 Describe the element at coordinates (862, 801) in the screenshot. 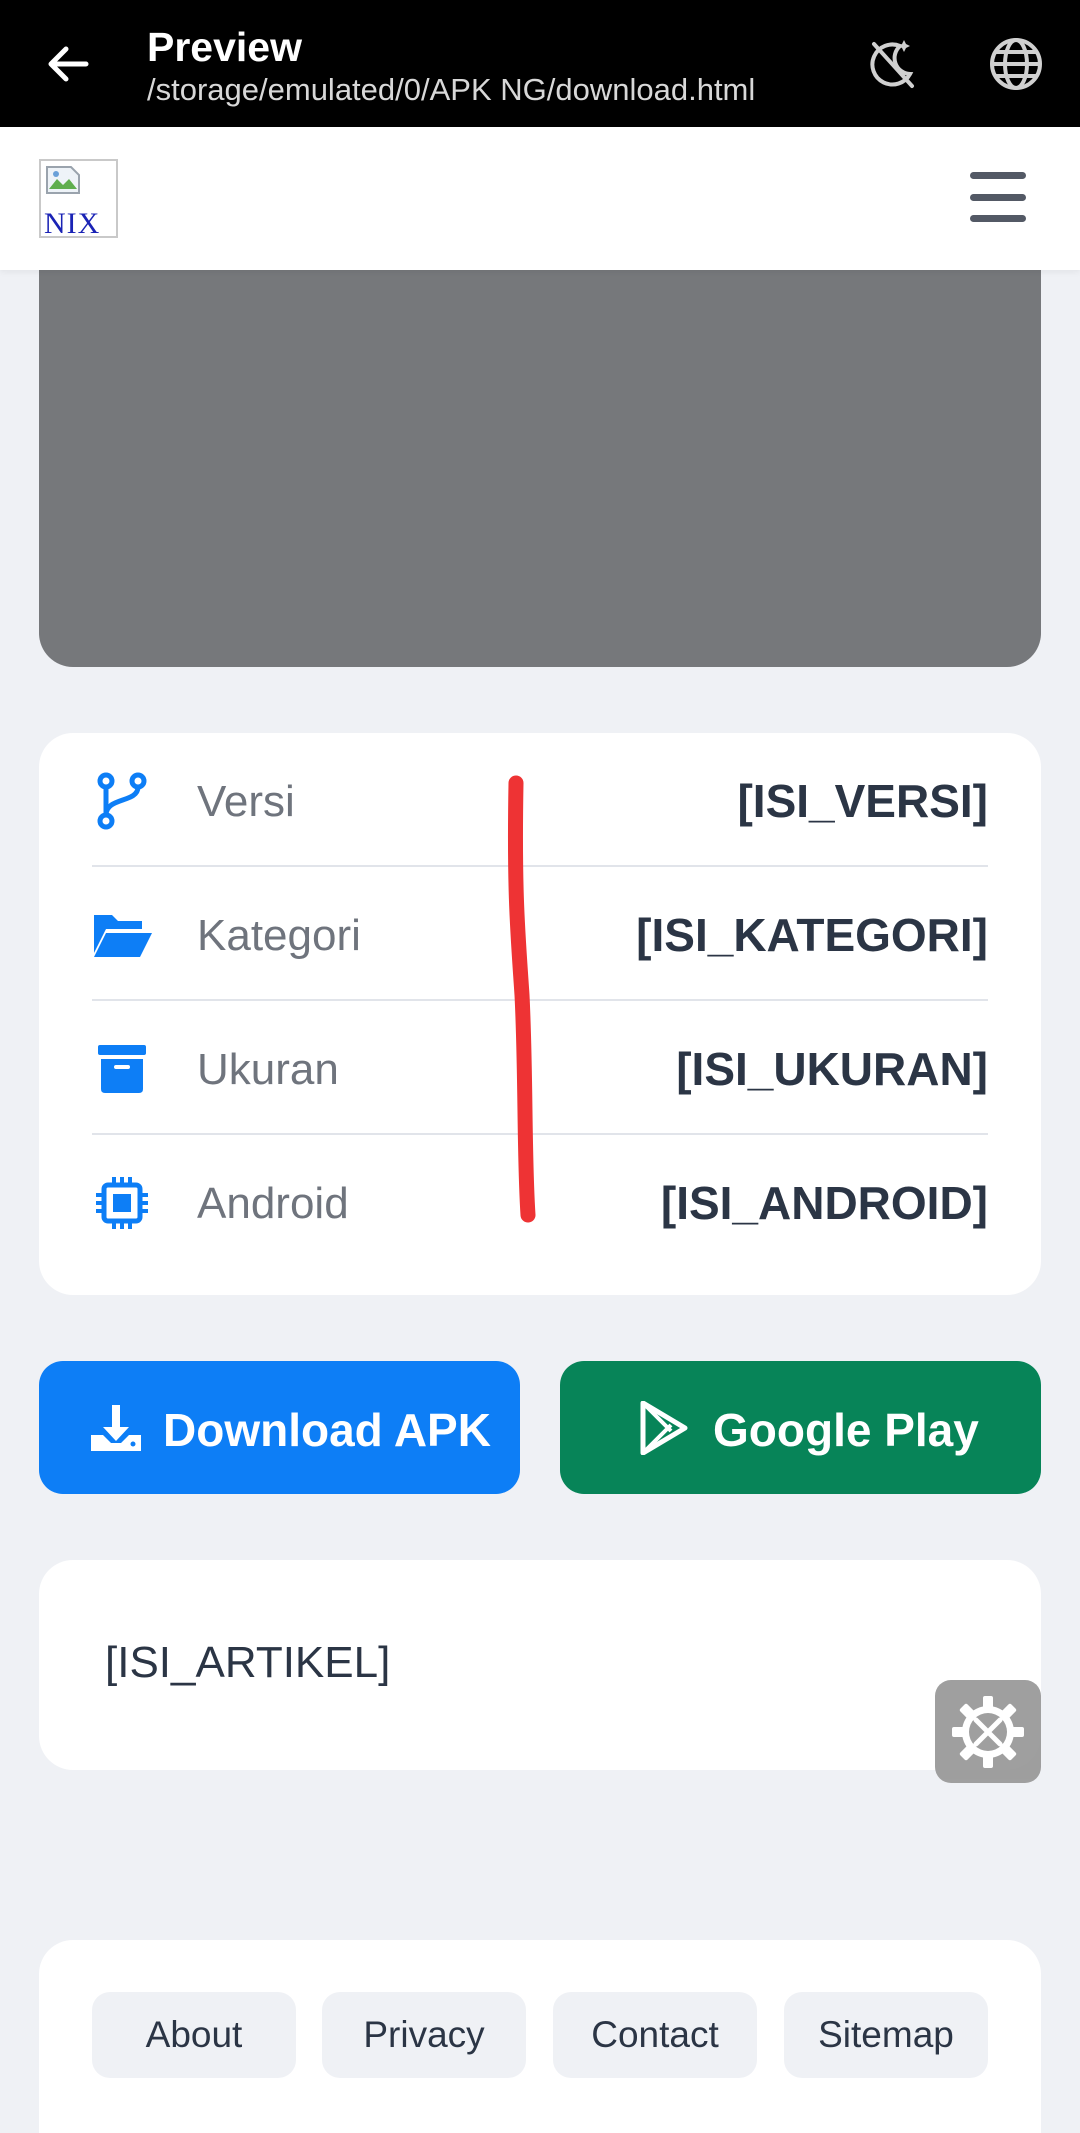

I see `info-value: [ISI_VERSI]` at that location.